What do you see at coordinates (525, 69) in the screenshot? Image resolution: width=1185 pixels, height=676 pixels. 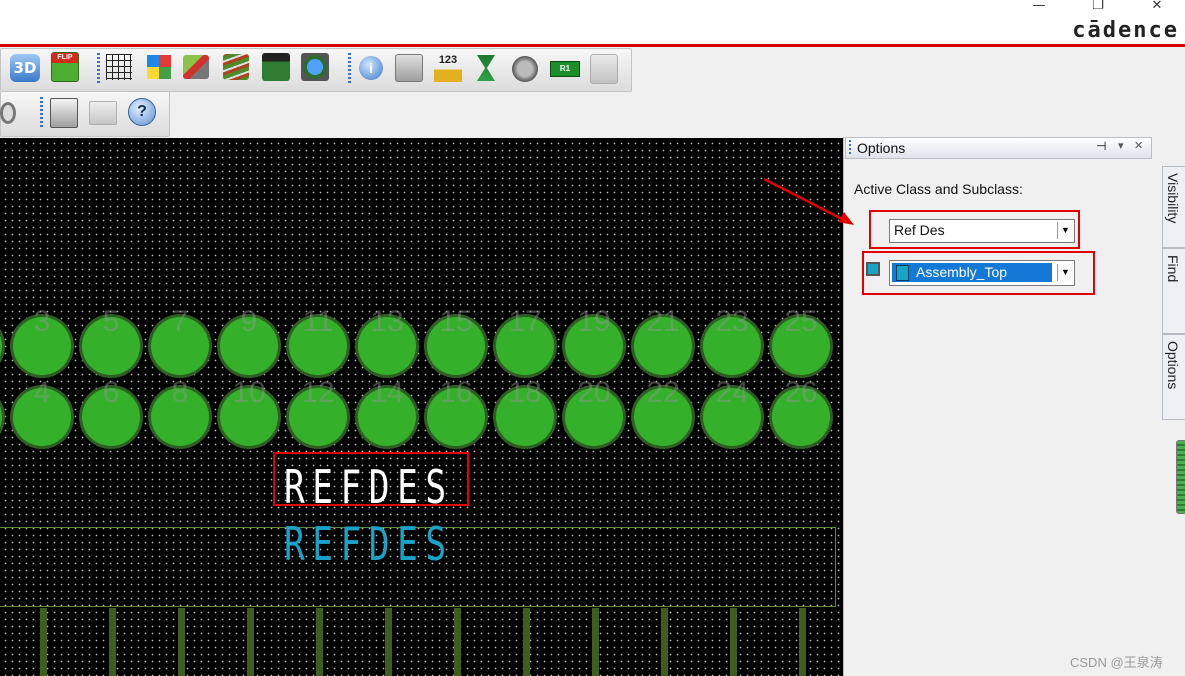 I see `add-via-icon` at bounding box center [525, 69].